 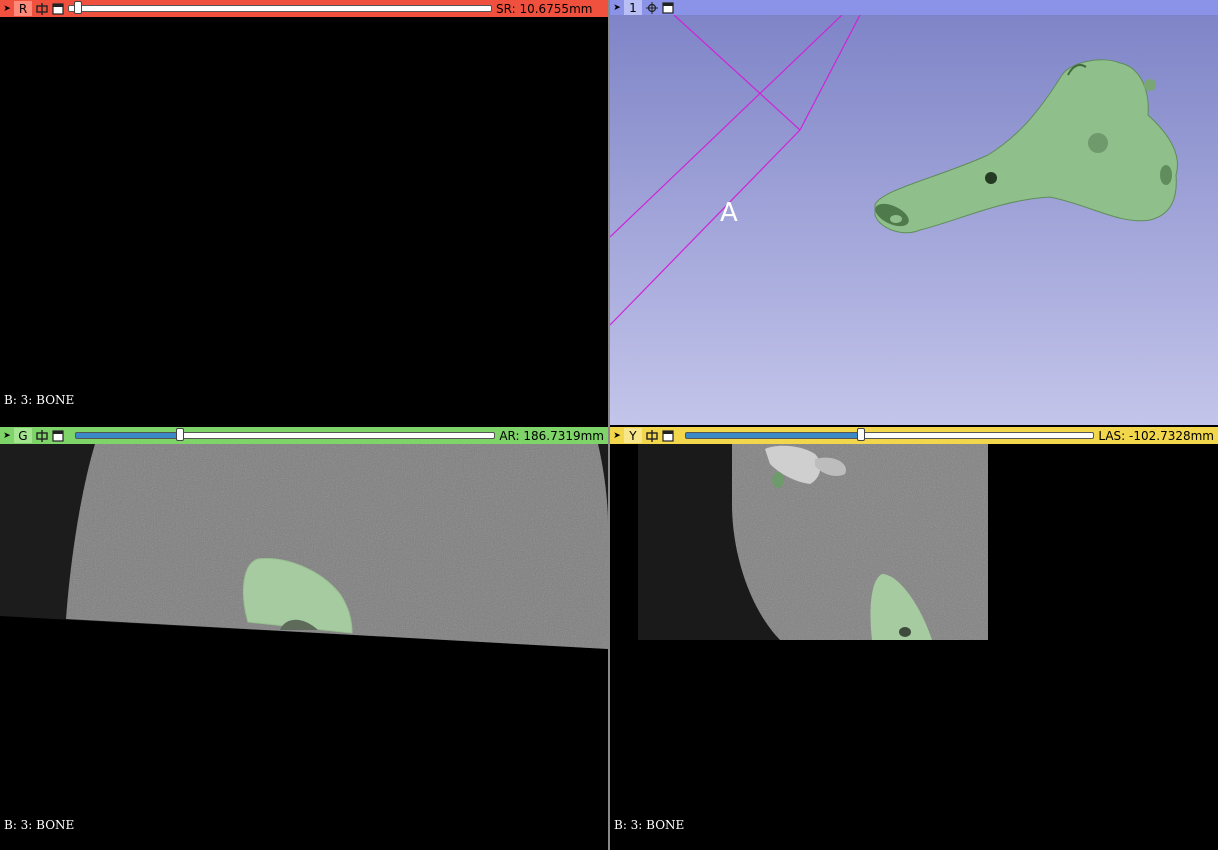 What do you see at coordinates (914, 7) in the screenshot?
I see `3d-view-controller-bar: ➤ 1` at bounding box center [914, 7].